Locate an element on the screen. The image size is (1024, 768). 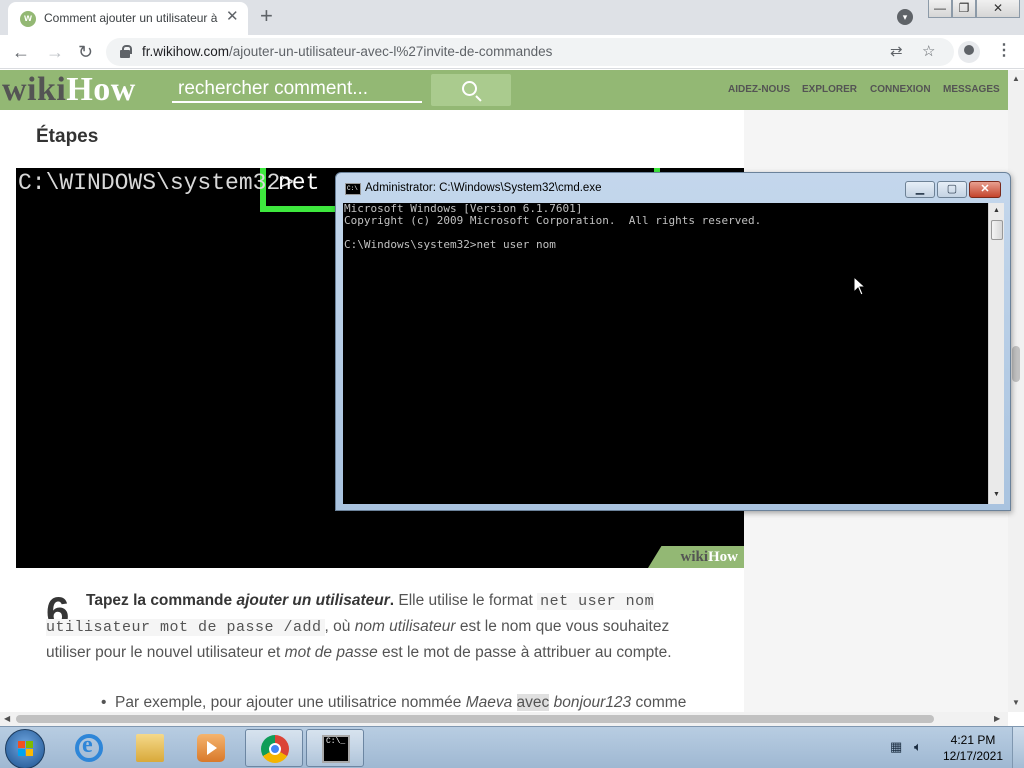
reload-icon: ↻ is located at coordinates (85, 52).